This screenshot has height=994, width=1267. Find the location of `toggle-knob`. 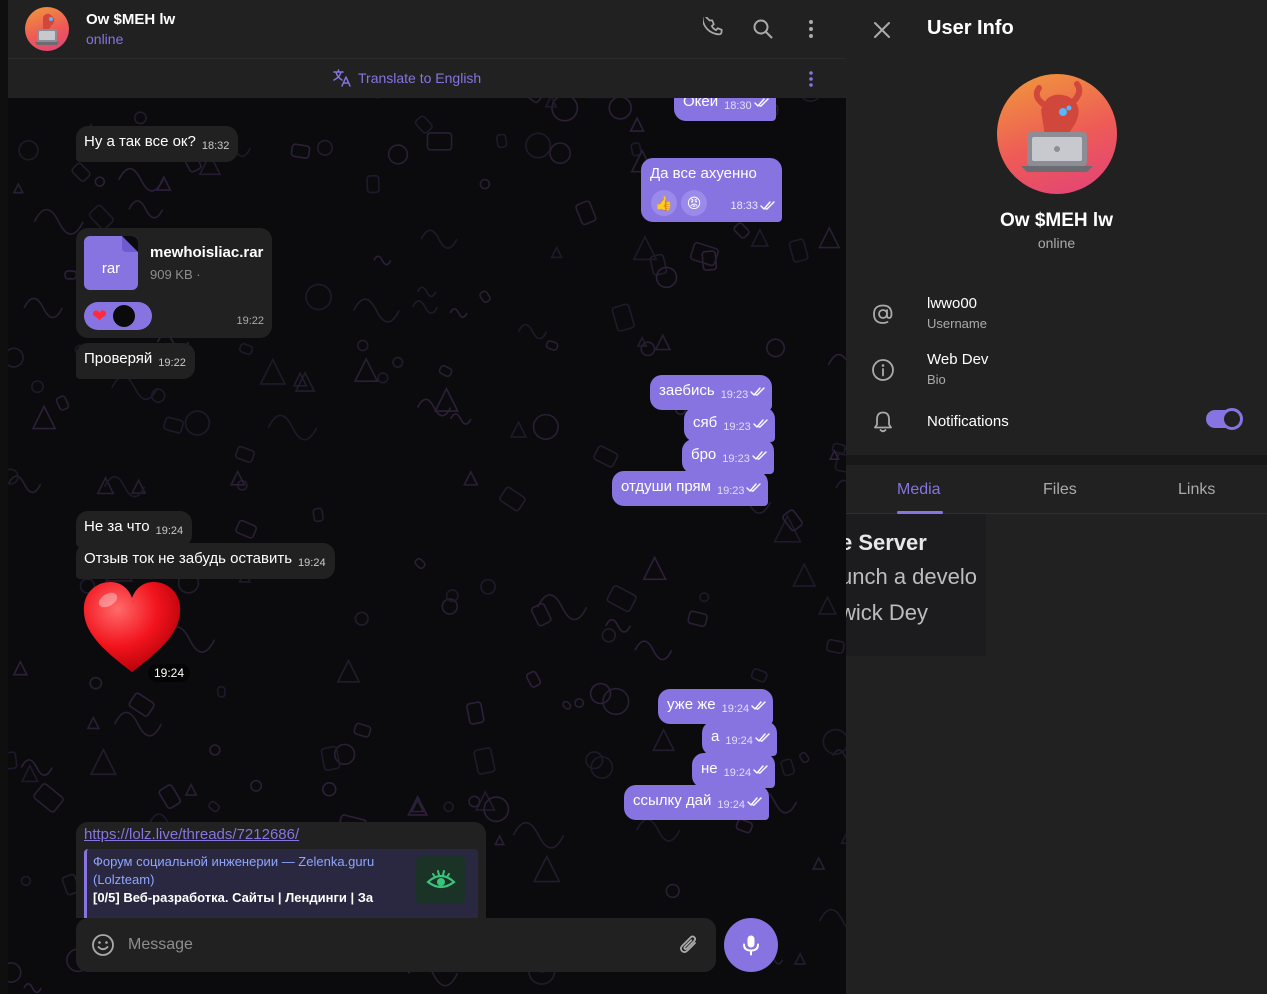

toggle-knob is located at coordinates (1232, 419).